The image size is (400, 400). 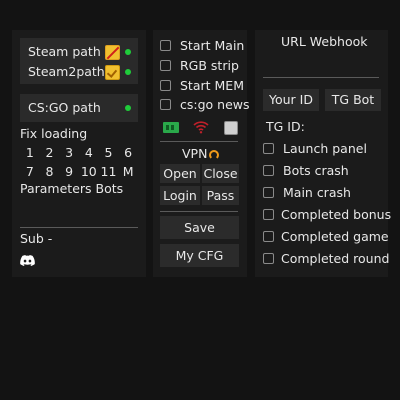 I want to click on start-main-label: Start Main, so click(x=212, y=45).